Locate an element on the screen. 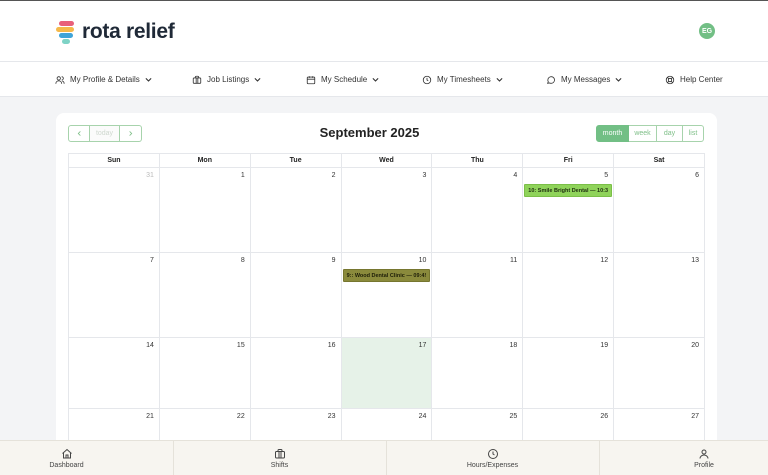  day-number: 13 is located at coordinates (695, 260).